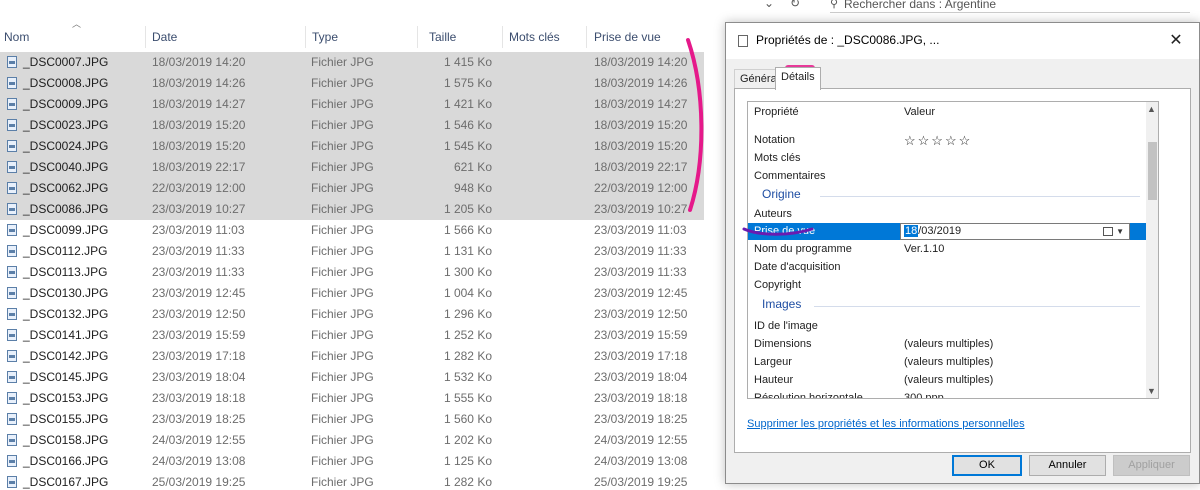 The width and height of the screenshot is (1200, 490). What do you see at coordinates (1152, 250) in the screenshot?
I see `vertical-scrollbar: ▲ ▼` at bounding box center [1152, 250].